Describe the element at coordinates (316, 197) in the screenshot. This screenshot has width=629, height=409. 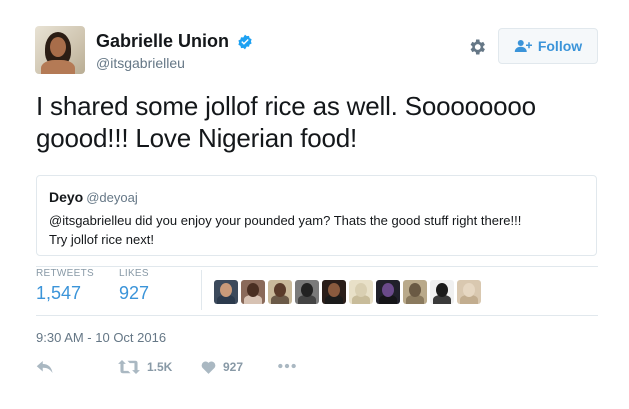
I see `quoted-author: Deyo @deyoaj` at that location.